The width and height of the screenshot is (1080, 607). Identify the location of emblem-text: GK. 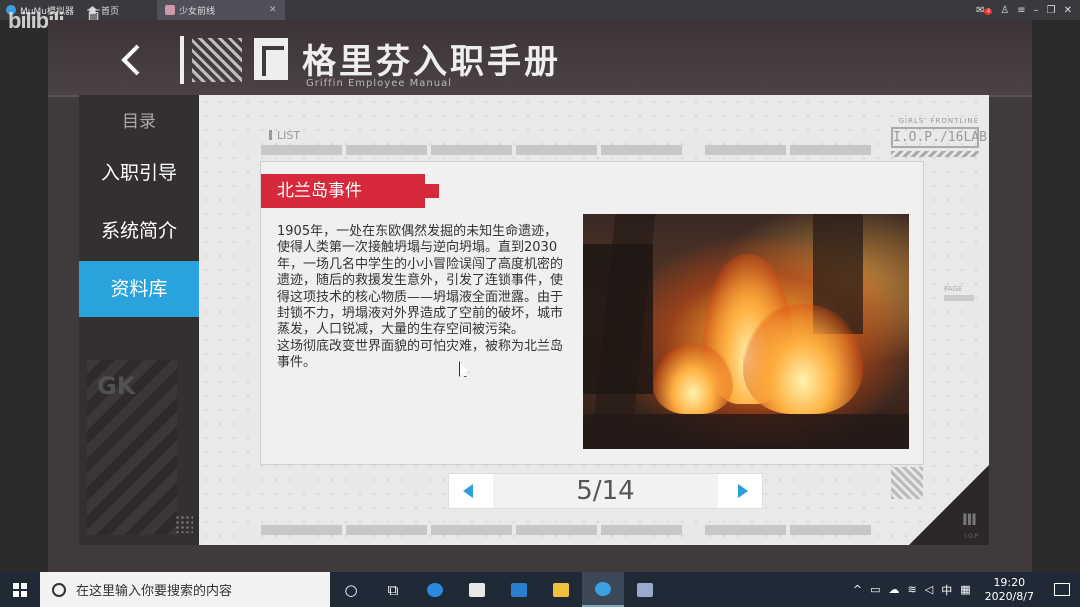
(116, 386).